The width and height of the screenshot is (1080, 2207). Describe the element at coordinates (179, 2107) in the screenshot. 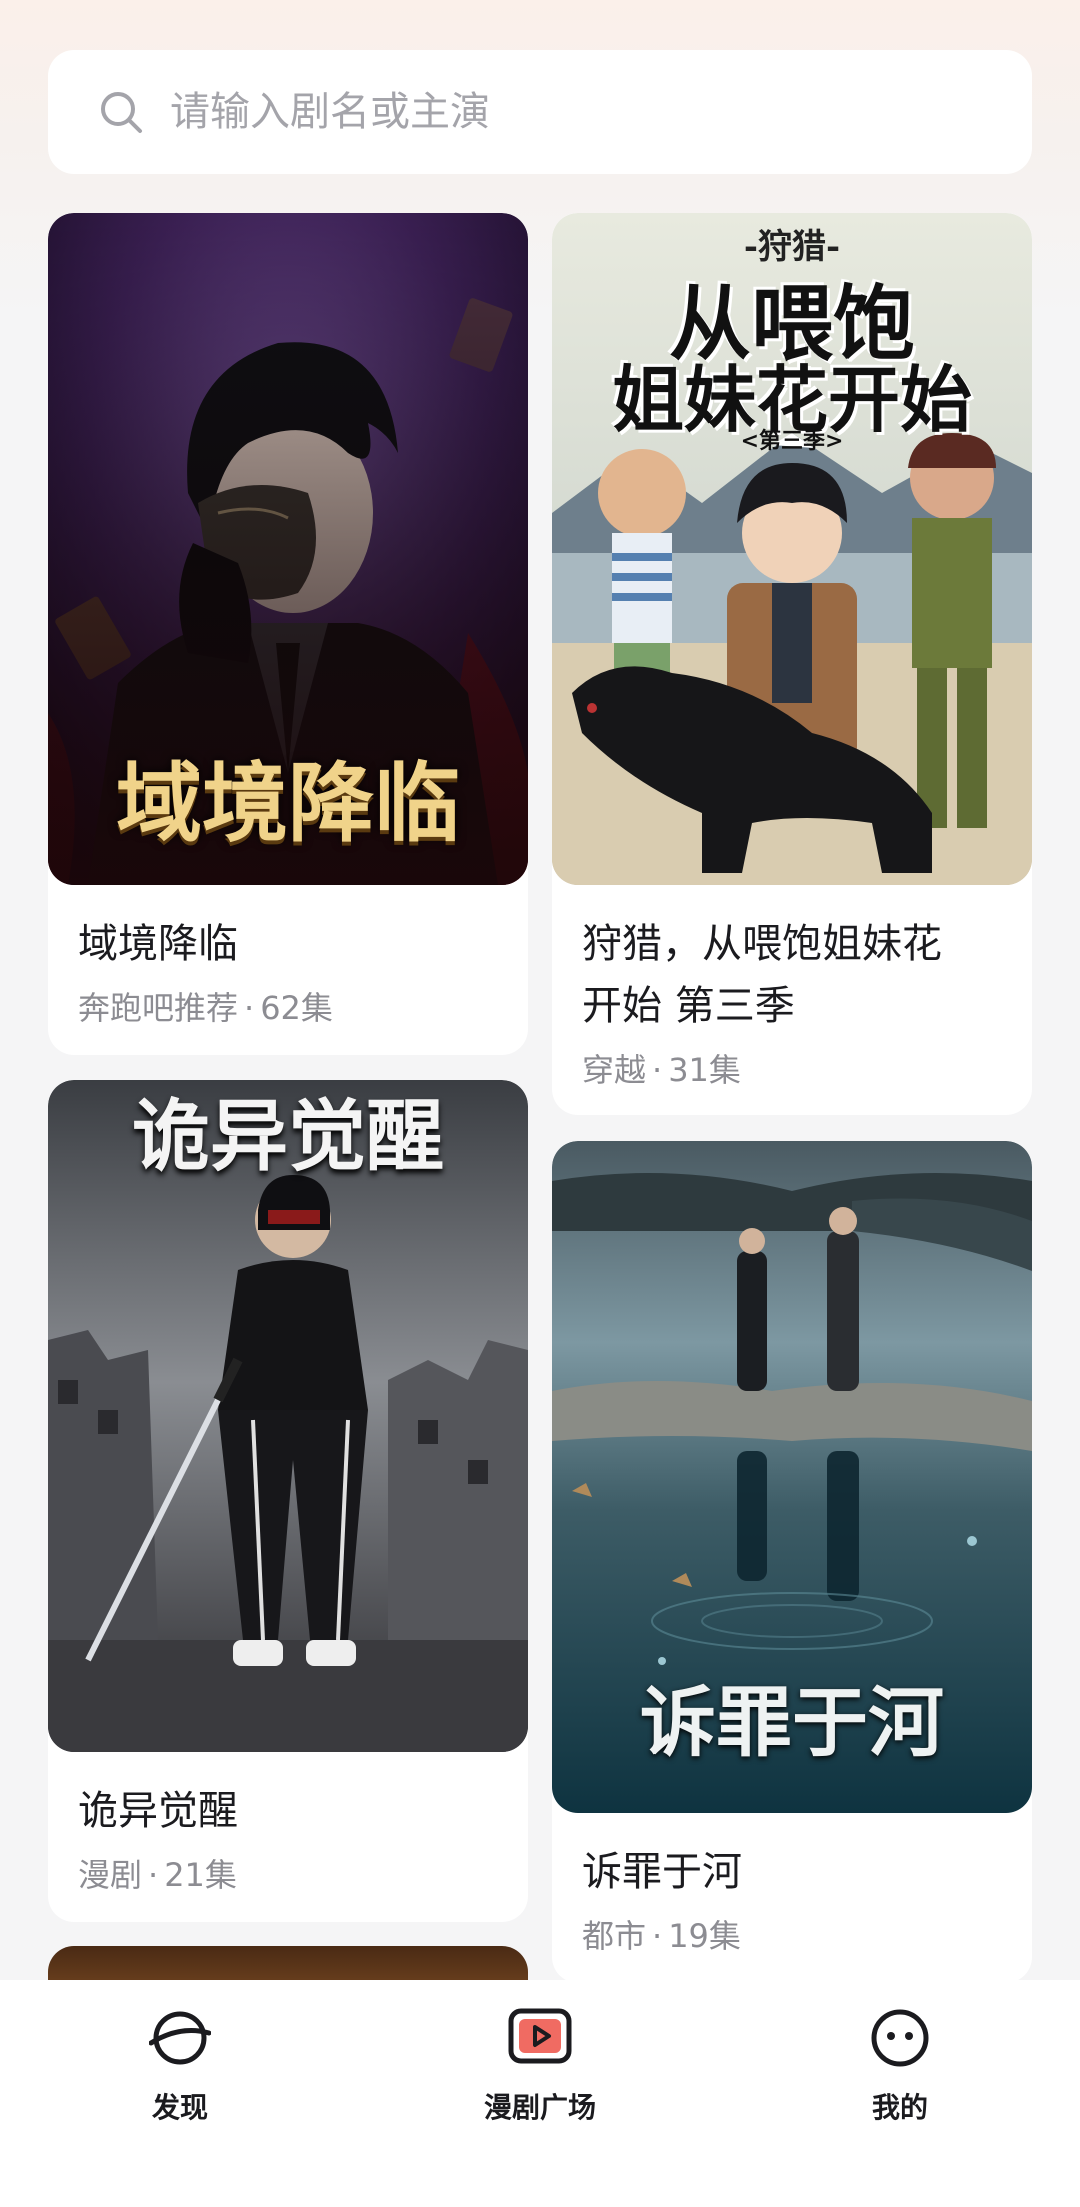

I see `nav-label: 发现` at that location.